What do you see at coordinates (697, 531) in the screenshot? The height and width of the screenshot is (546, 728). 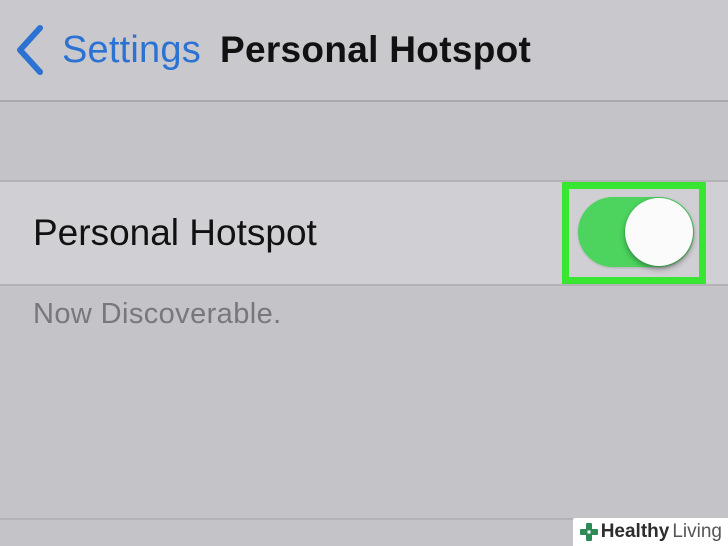 I see `watermark-brand-light: Living` at bounding box center [697, 531].